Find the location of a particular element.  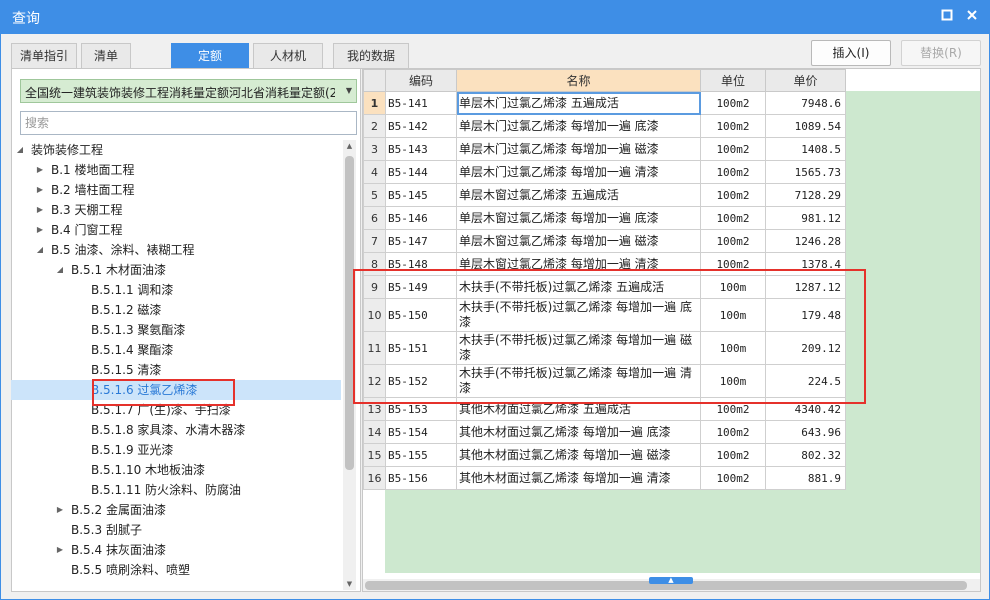

cell-price: 209.12 is located at coordinates (805, 348).